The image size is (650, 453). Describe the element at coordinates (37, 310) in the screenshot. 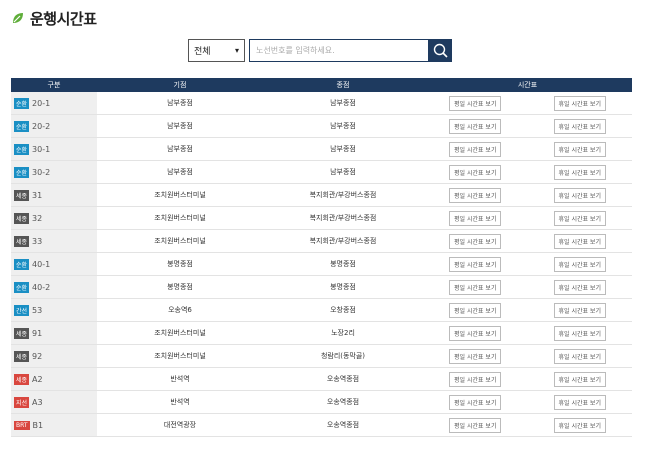

I see `route-number: 53` at that location.